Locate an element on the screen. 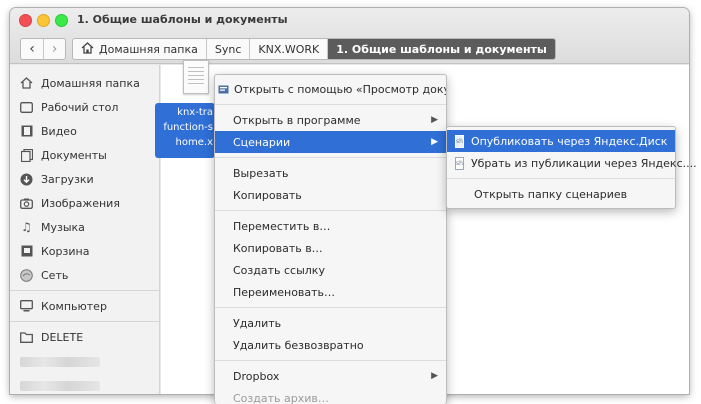 The height and width of the screenshot is (404, 701). sidebar-bookmark-delete: DELETE is located at coordinates (84, 337).